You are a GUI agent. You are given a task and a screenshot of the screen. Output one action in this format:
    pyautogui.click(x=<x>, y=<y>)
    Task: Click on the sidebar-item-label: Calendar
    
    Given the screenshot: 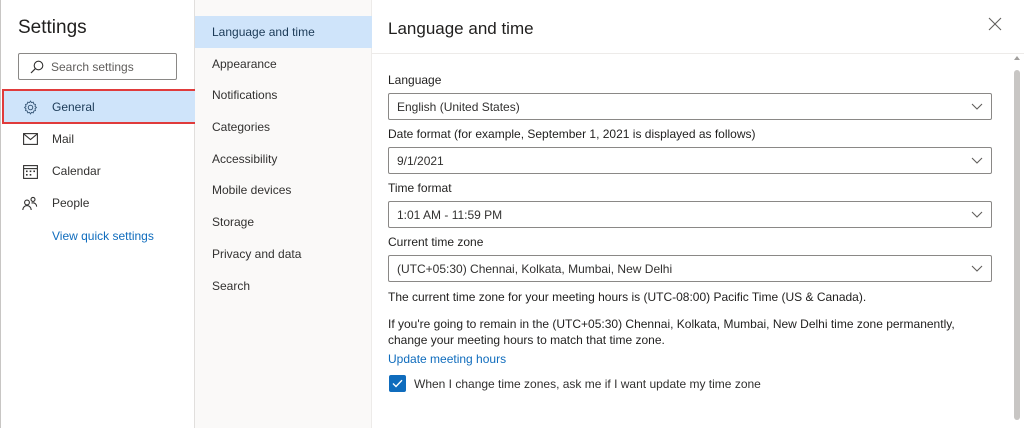 What is the action you would take?
    pyautogui.click(x=76, y=171)
    